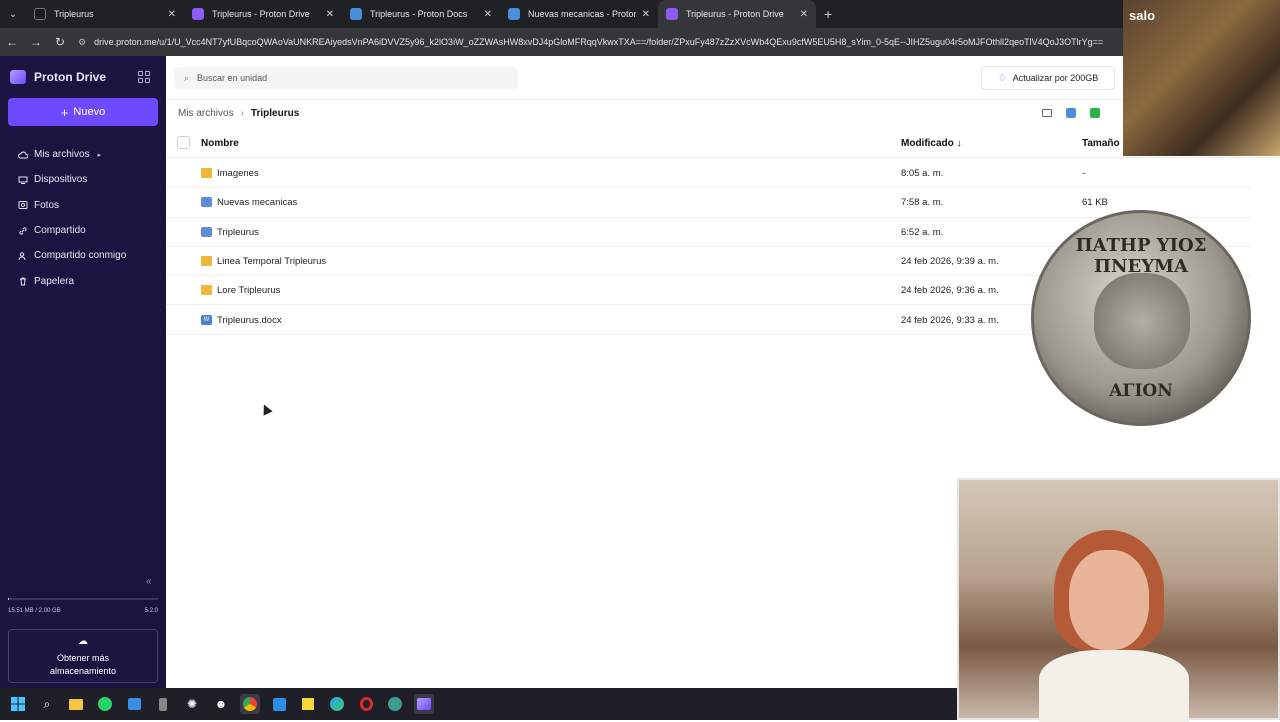 This screenshot has height=722, width=1280. What do you see at coordinates (89, 112) in the screenshot?
I see `new-button-label: Nuevo` at bounding box center [89, 112].